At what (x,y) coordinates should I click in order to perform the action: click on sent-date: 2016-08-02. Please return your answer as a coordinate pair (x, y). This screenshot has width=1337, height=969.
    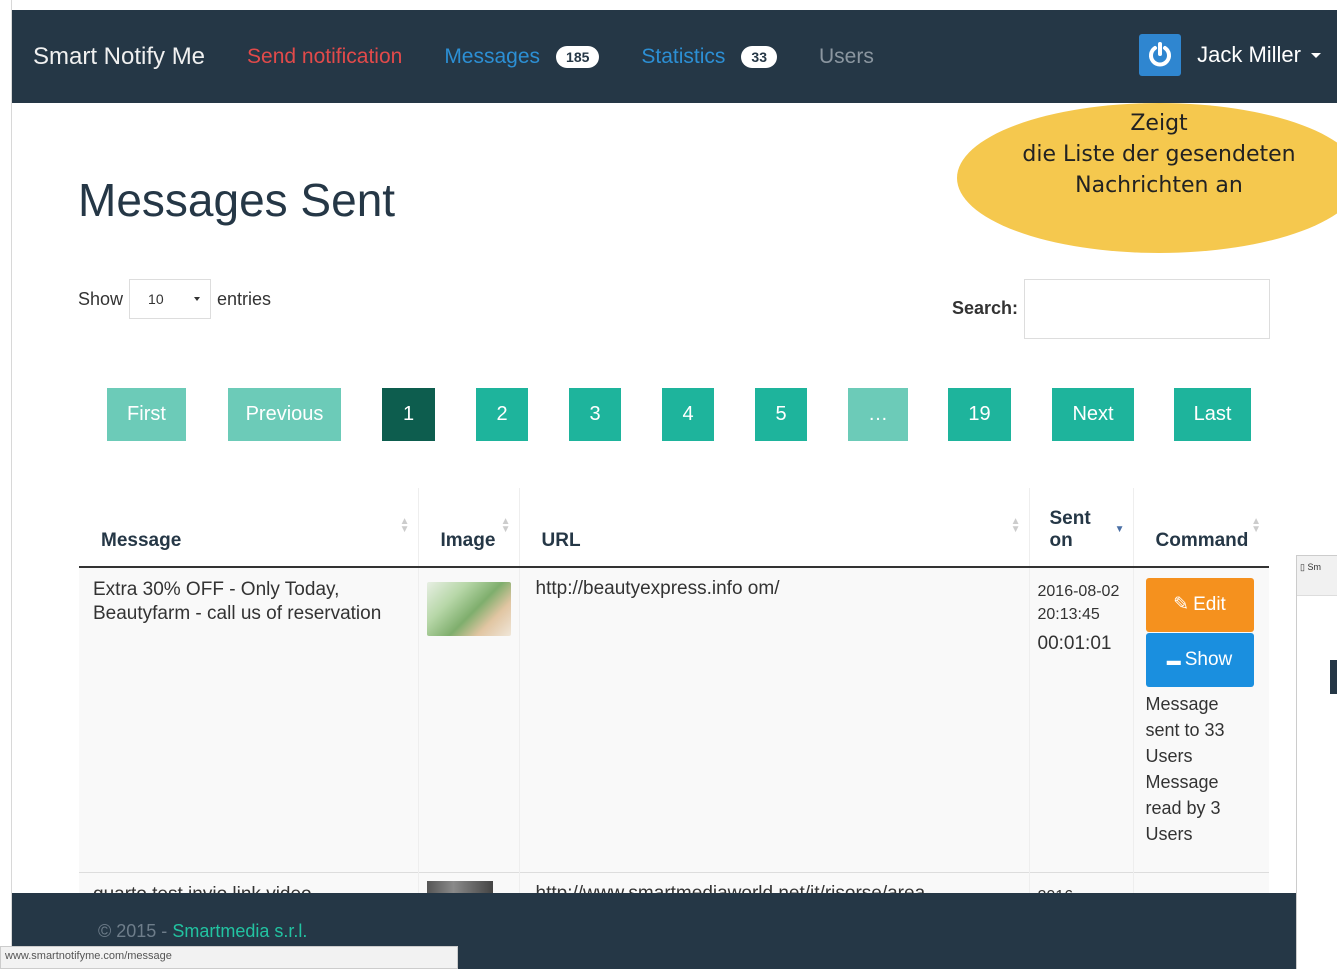
    Looking at the image, I should click on (1078, 591).